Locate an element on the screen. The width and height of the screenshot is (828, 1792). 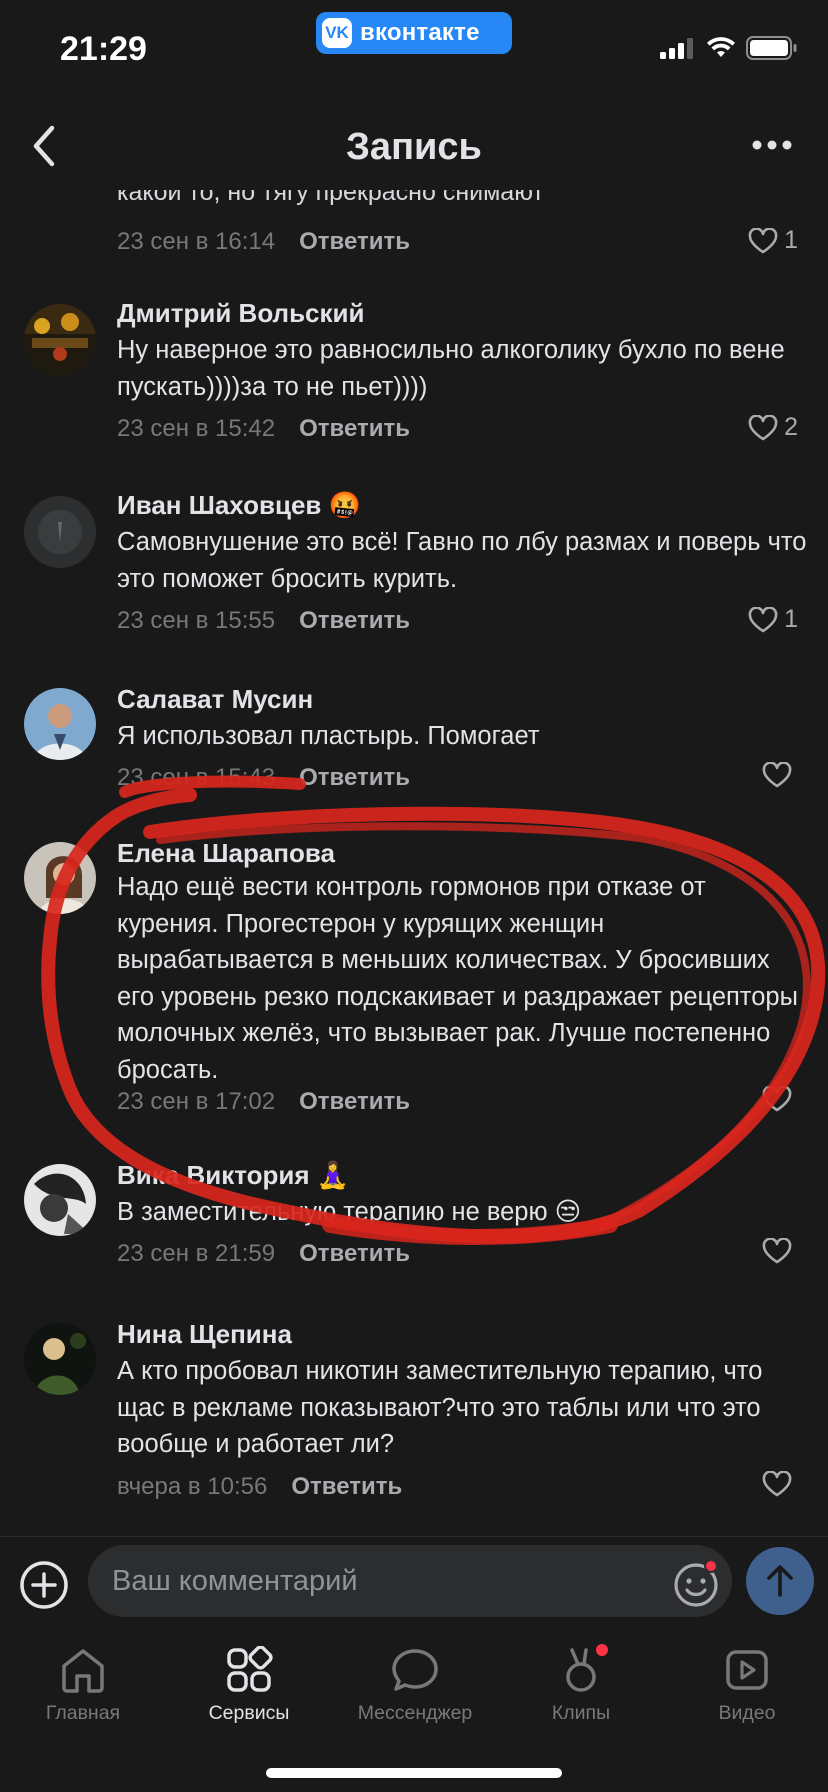
comment-date: 23 сен в 17:02 is located at coordinates (196, 1101).